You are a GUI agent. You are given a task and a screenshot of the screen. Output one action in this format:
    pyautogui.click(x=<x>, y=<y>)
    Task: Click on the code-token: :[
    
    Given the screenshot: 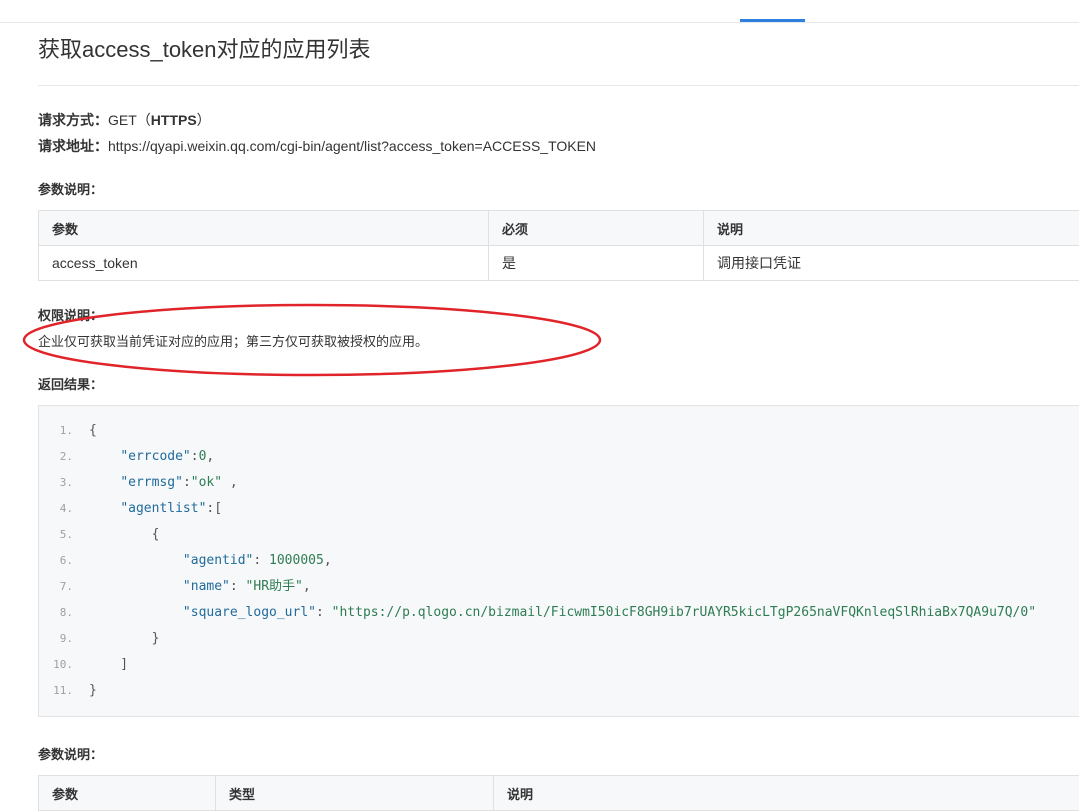 What is the action you would take?
    pyautogui.click(x=214, y=508)
    